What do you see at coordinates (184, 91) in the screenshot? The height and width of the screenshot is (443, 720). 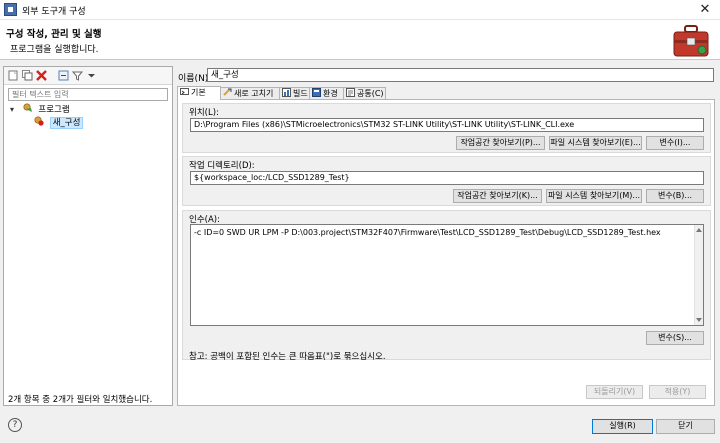 I see `main-tab-icon` at bounding box center [184, 91].